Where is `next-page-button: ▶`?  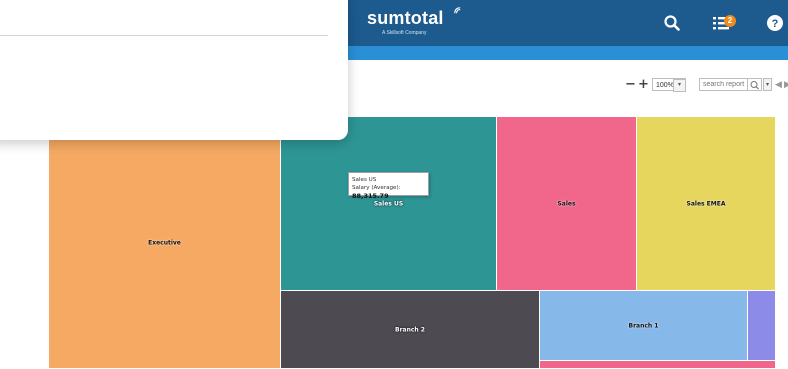 next-page-button: ▶ is located at coordinates (786, 84).